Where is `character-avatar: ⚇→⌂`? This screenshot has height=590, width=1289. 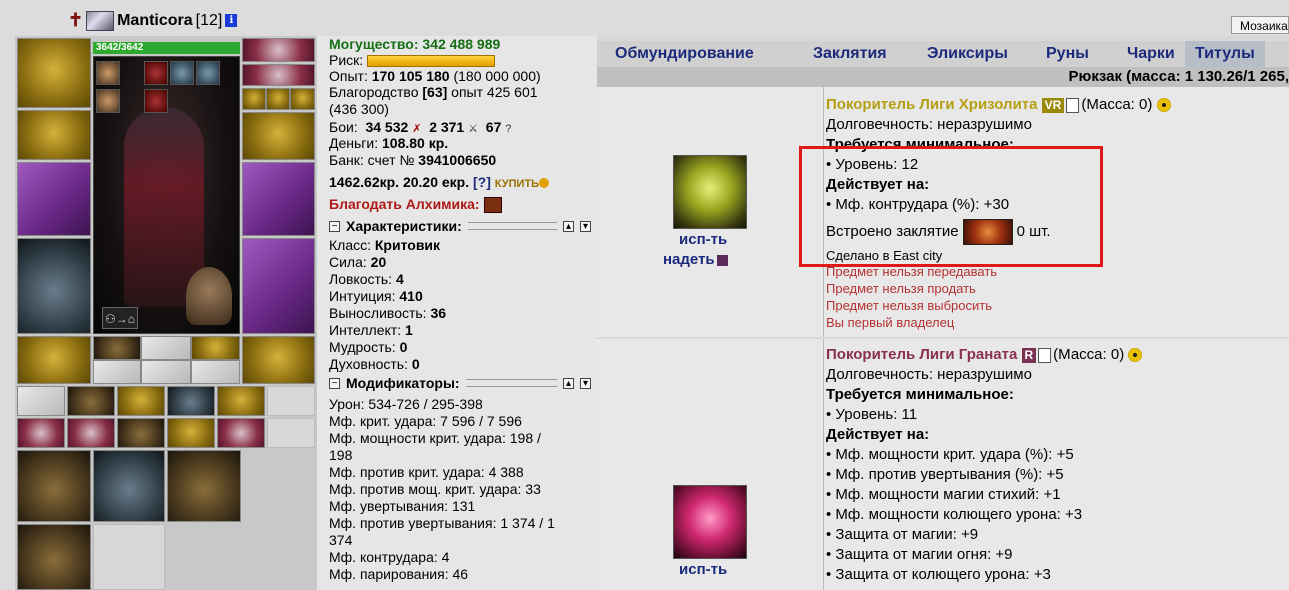 character-avatar: ⚇→⌂ is located at coordinates (166, 195).